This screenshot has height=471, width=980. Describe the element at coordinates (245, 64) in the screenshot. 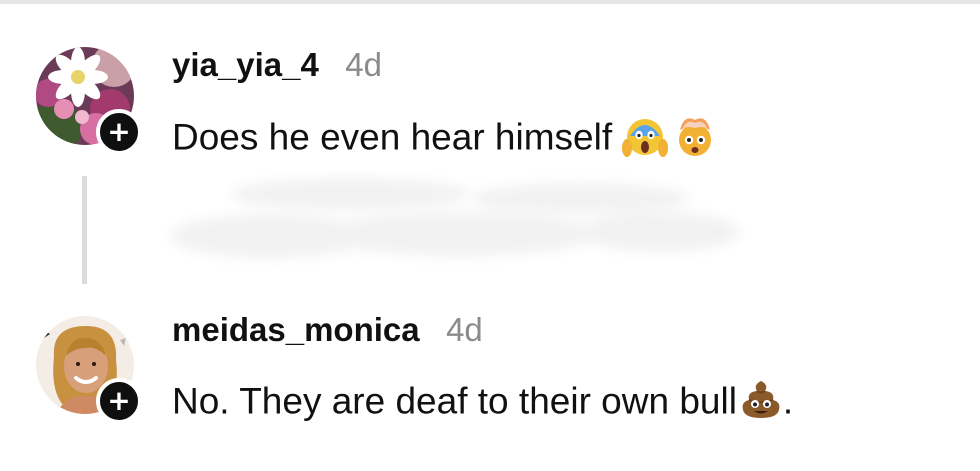

I see `username: yia_yia_4` at that location.